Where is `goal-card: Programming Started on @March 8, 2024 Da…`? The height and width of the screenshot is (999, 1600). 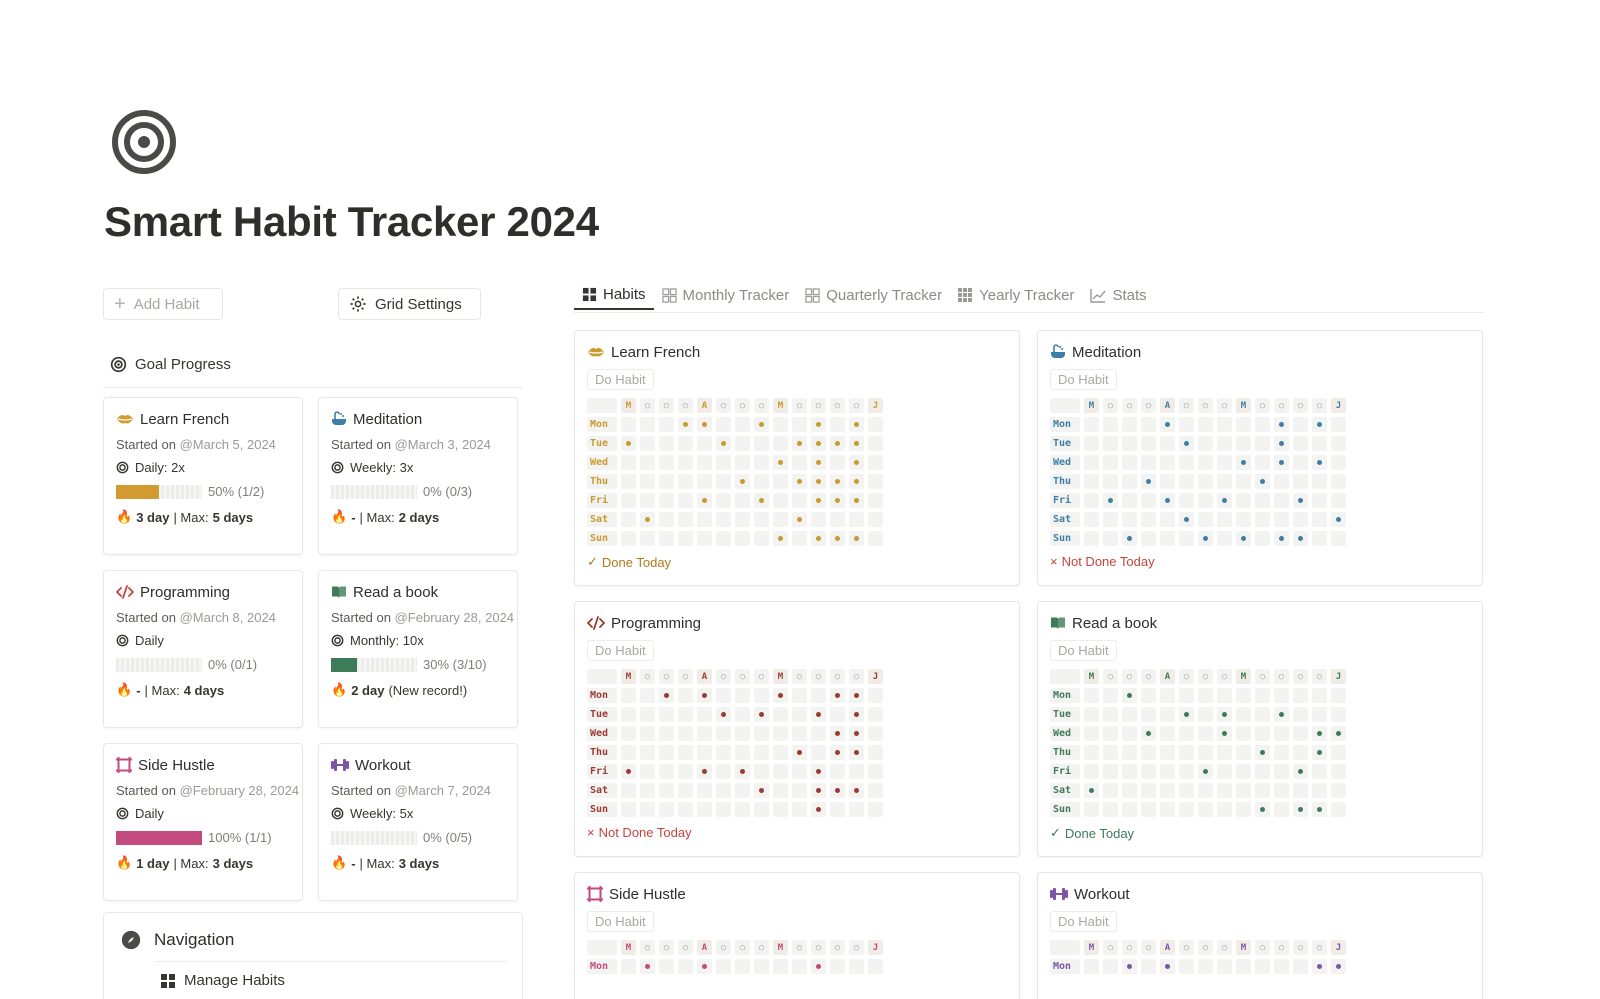
goal-card: Programming Started on @March 8, 2024 Da… is located at coordinates (203, 649).